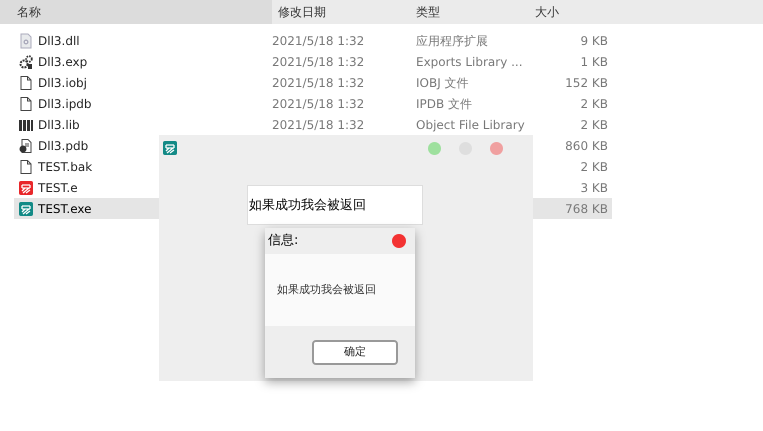 This screenshot has width=763, height=431. What do you see at coordinates (452, 41) in the screenshot?
I see `file-type: 应用程序扩展` at bounding box center [452, 41].